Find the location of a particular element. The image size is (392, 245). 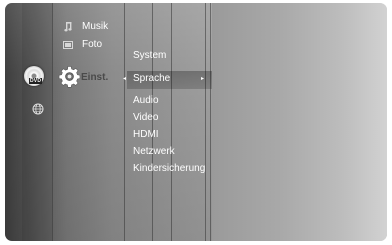

globe-icon is located at coordinates (38, 109).